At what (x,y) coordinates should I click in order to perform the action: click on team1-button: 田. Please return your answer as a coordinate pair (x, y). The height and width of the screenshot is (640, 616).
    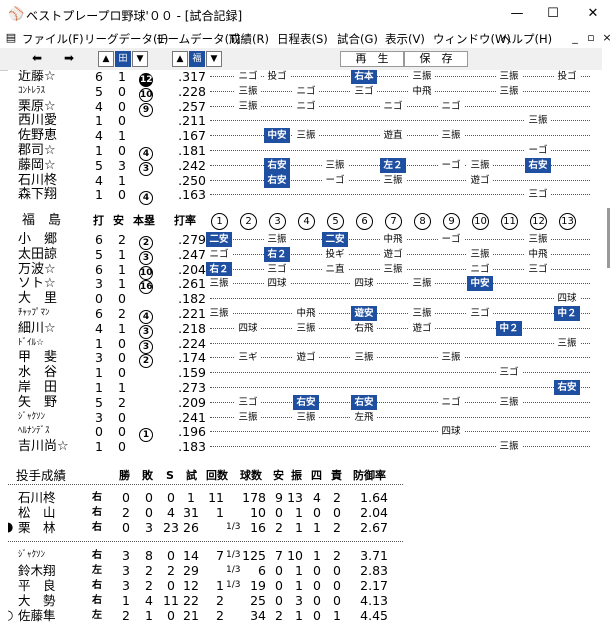
    Looking at the image, I should click on (123, 59).